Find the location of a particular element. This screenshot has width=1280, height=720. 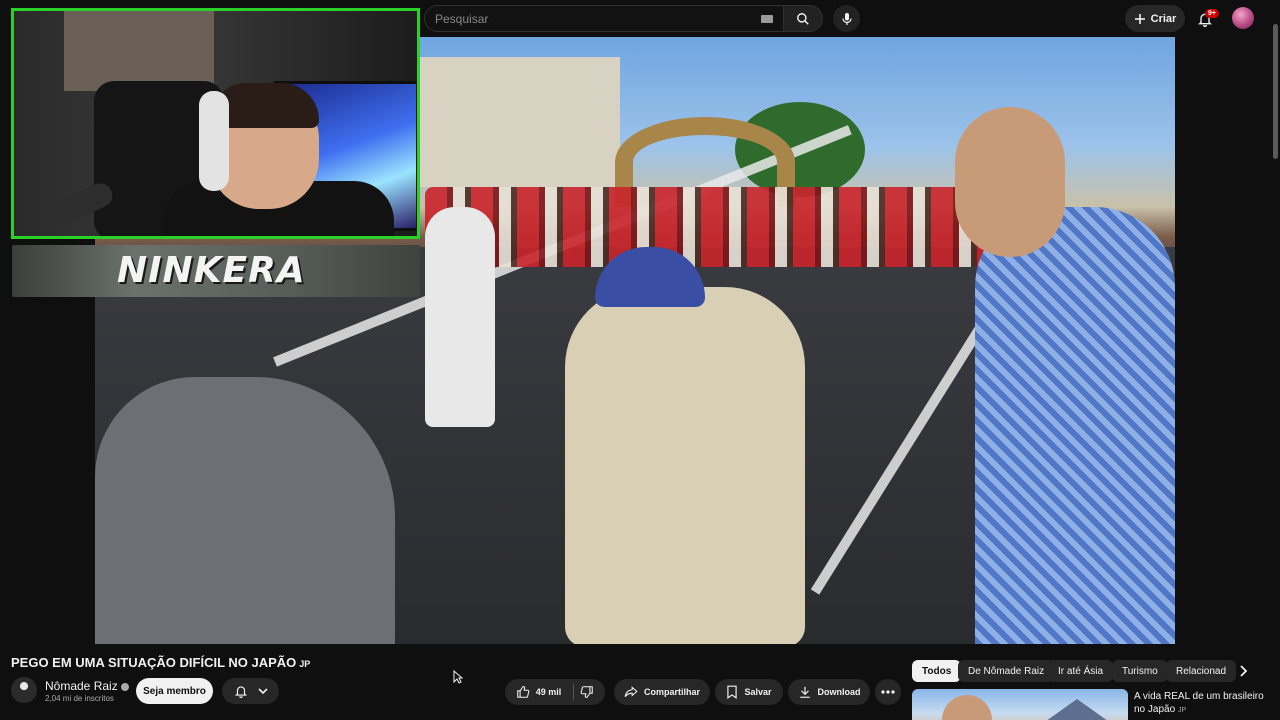

bell-icon is located at coordinates (240, 692).